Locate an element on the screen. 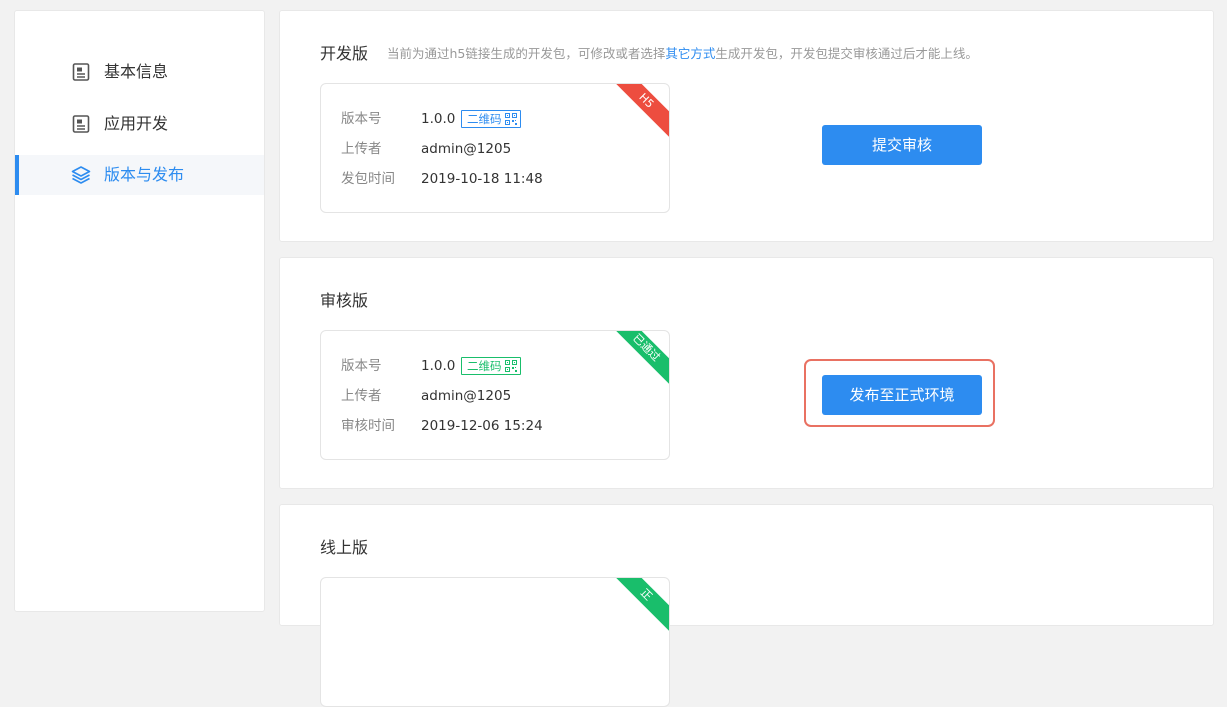 Image resolution: width=1227 pixels, height=707 pixels. field-label: 审核时间 is located at coordinates (368, 426).